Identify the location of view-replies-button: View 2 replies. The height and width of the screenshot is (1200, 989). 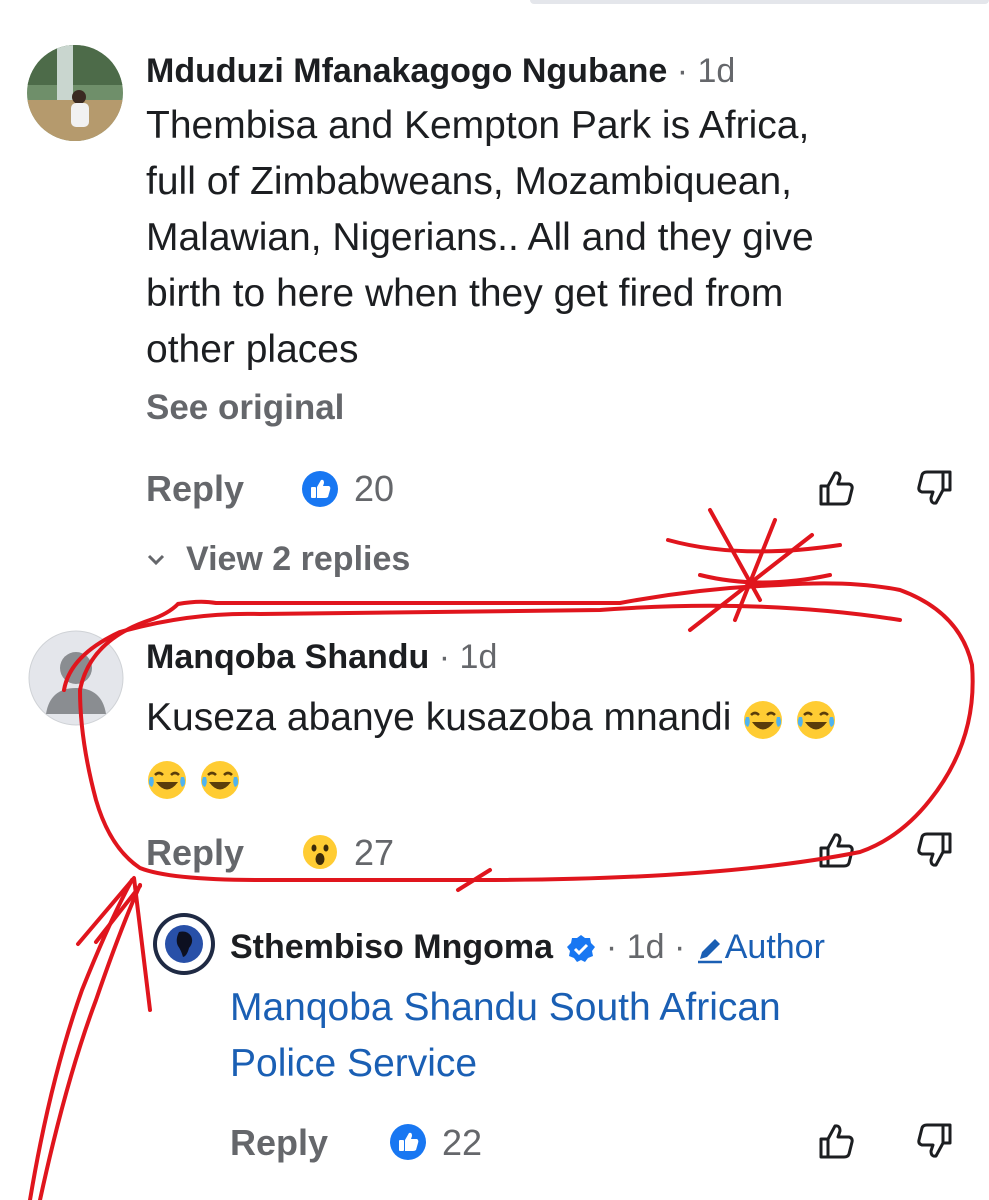
(298, 559).